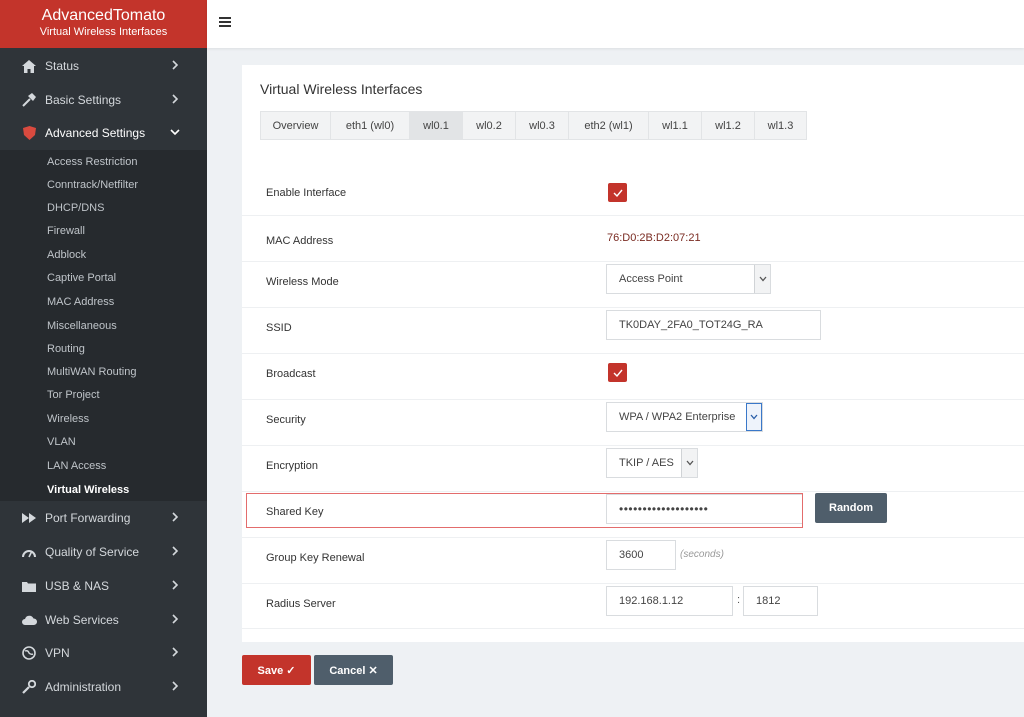  Describe the element at coordinates (286, 420) in the screenshot. I see `security-label: Security` at that location.